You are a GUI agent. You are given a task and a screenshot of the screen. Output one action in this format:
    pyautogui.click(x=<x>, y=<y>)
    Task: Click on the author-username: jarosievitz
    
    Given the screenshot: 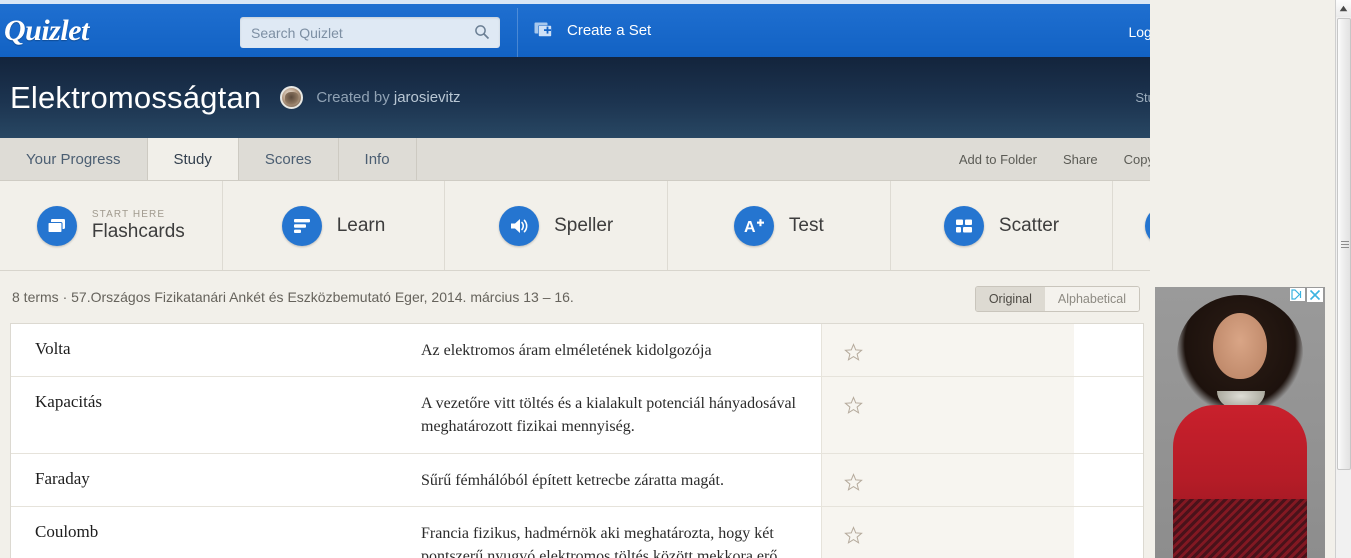 What is the action you would take?
    pyautogui.click(x=427, y=97)
    